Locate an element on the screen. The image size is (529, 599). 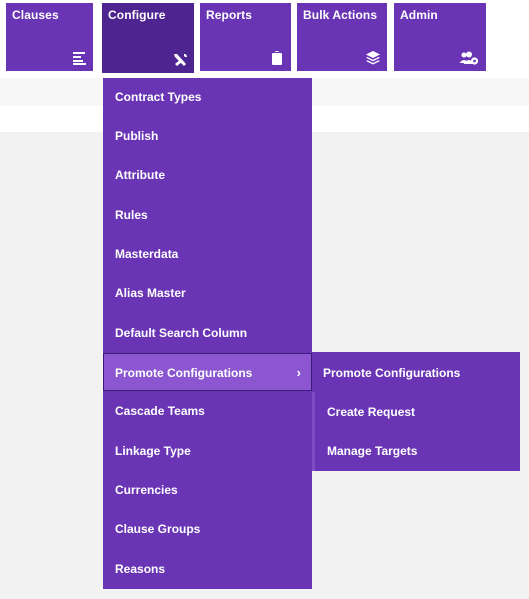
users-gear-icon is located at coordinates (469, 58).